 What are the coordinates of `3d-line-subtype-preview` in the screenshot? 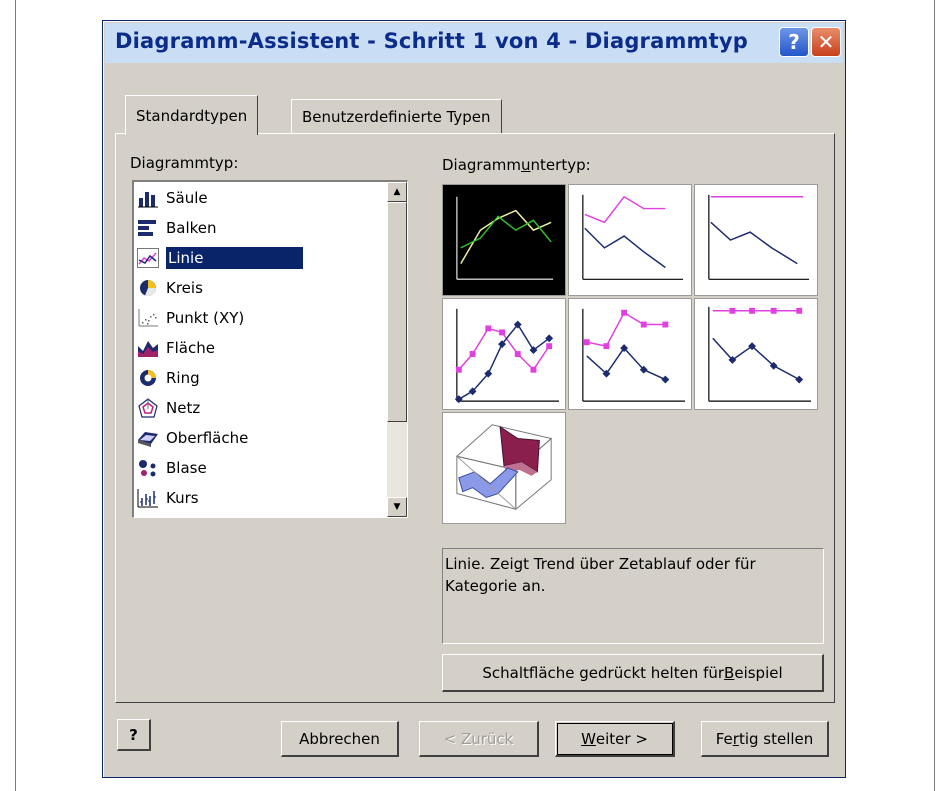 It's located at (504, 467).